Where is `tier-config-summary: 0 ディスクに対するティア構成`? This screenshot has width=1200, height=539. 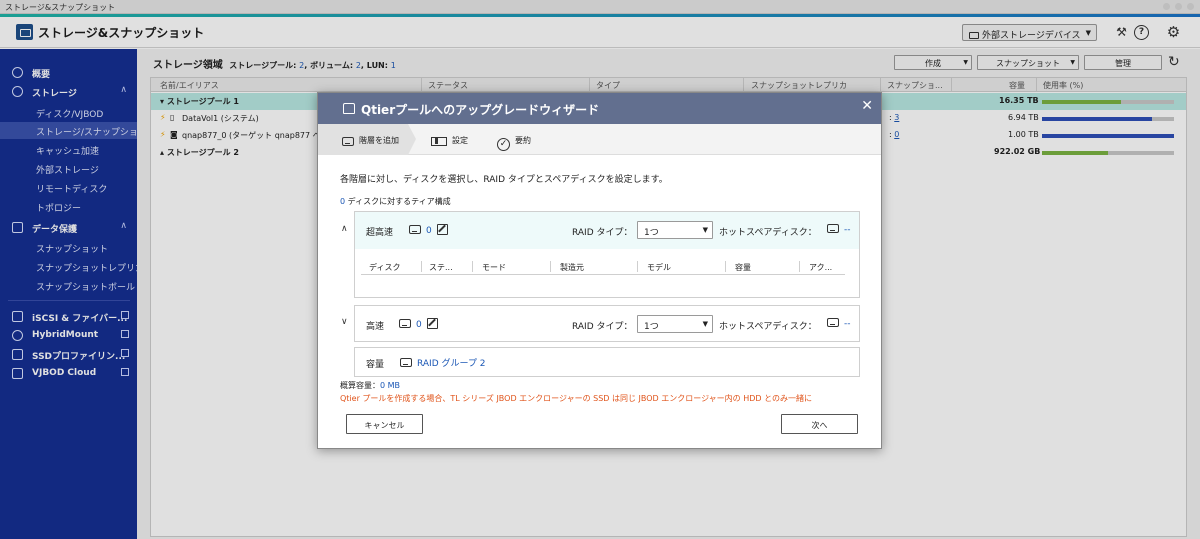 tier-config-summary: 0 ディスクに対するティア構成 is located at coordinates (395, 201).